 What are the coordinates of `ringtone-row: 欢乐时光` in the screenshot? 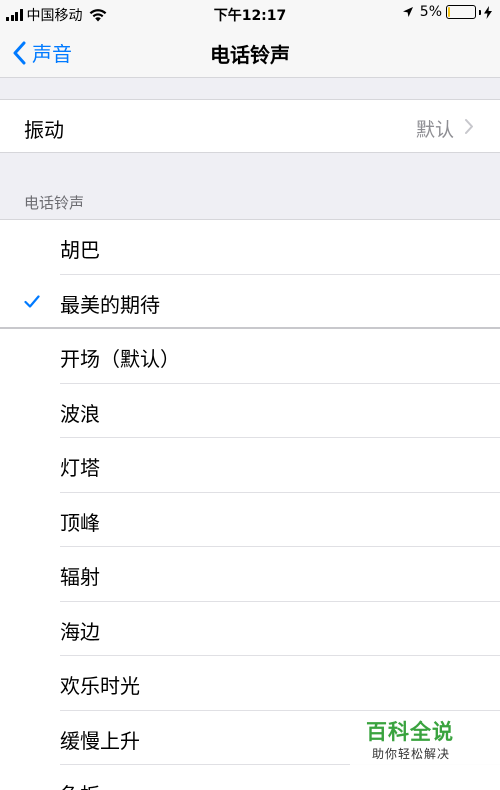 It's located at (250, 683).